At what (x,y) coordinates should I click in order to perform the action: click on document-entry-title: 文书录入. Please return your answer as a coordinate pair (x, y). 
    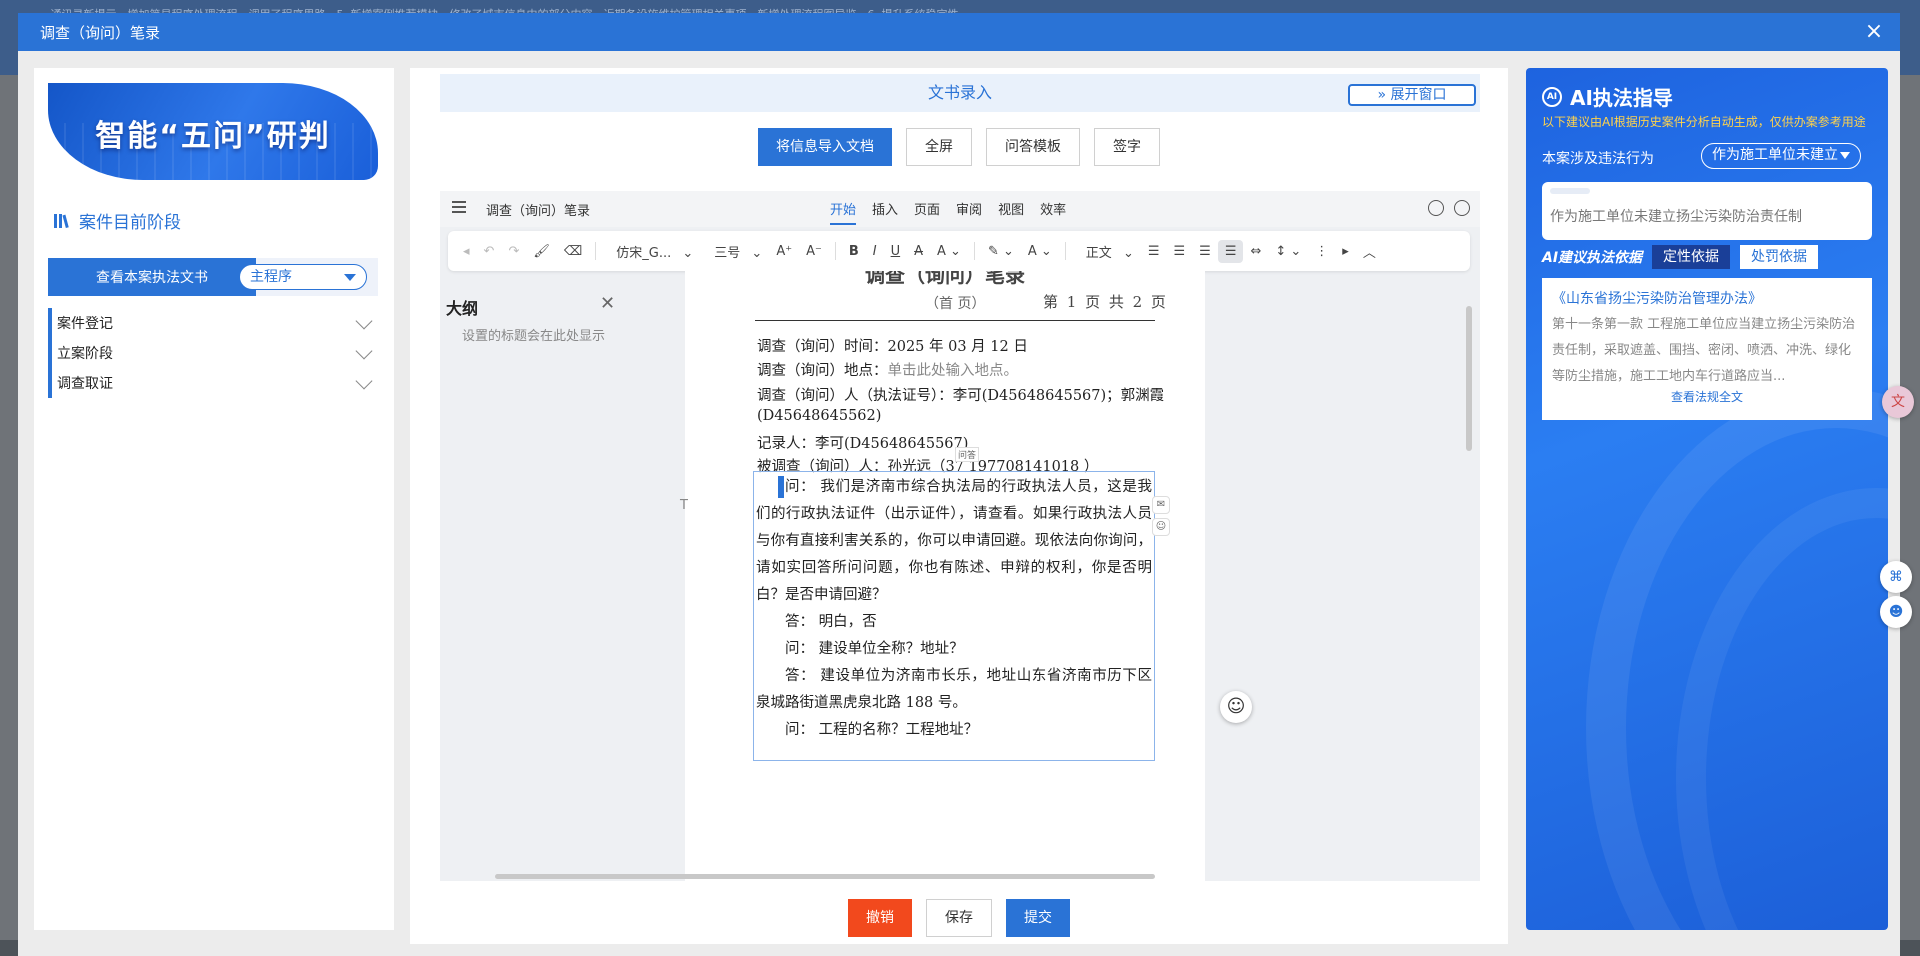
    Looking at the image, I should click on (959, 92).